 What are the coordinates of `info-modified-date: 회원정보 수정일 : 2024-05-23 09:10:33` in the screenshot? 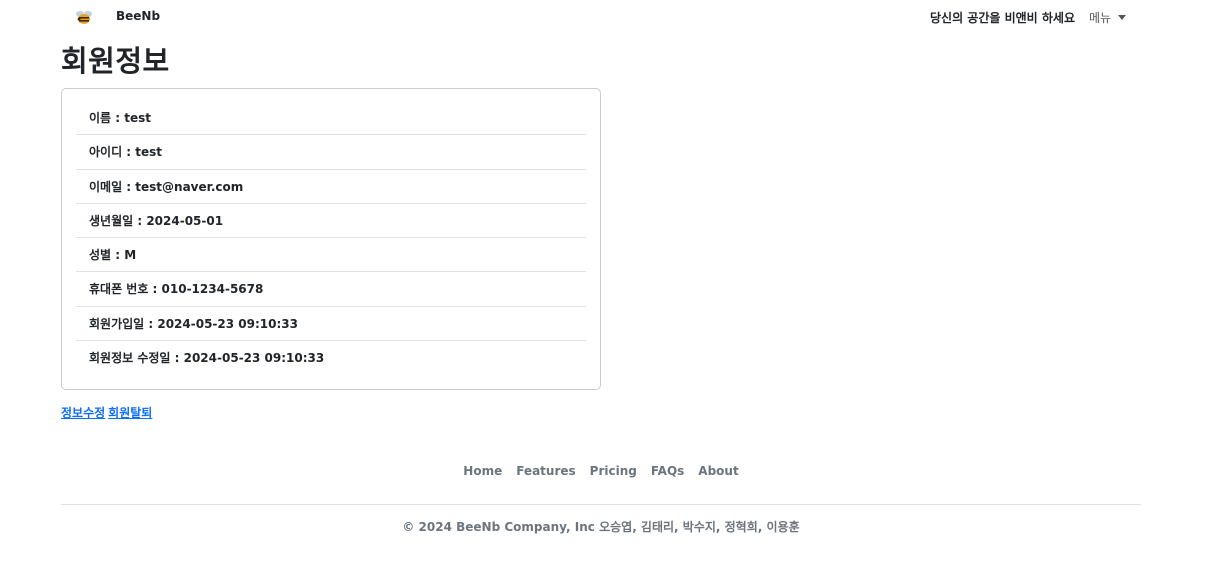 It's located at (207, 358).